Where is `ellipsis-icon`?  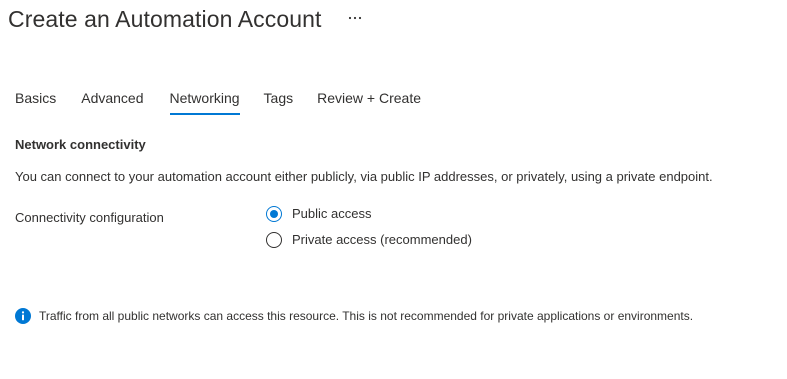 ellipsis-icon is located at coordinates (354, 18).